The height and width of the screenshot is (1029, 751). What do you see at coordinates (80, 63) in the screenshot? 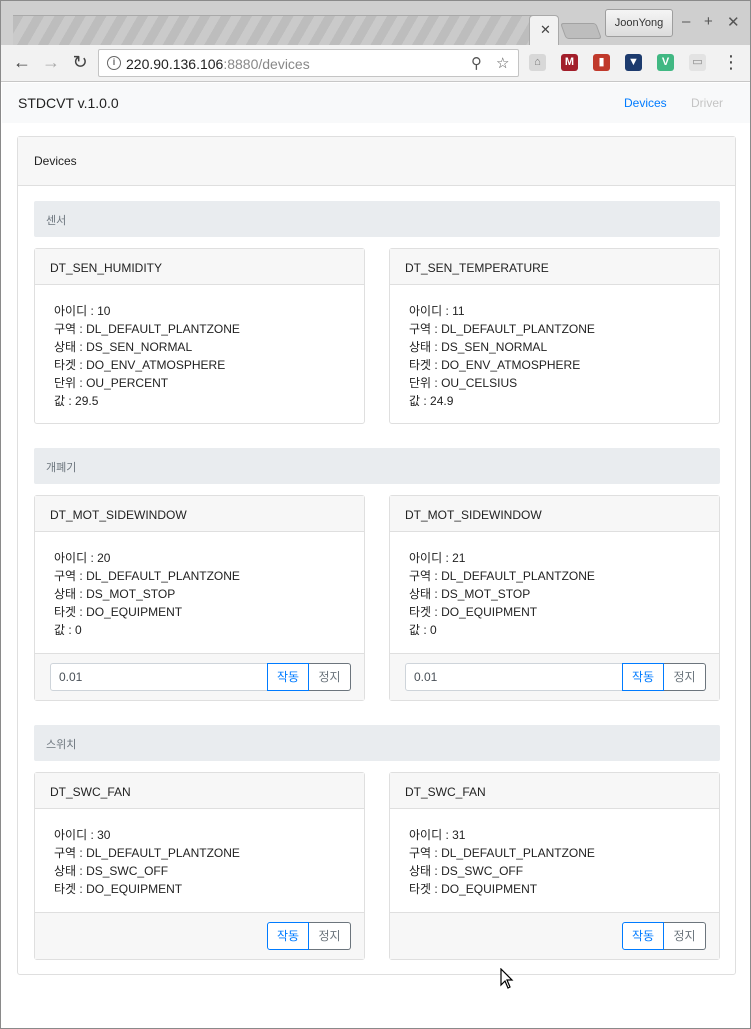
I see `reload-icon: ↻` at bounding box center [80, 63].